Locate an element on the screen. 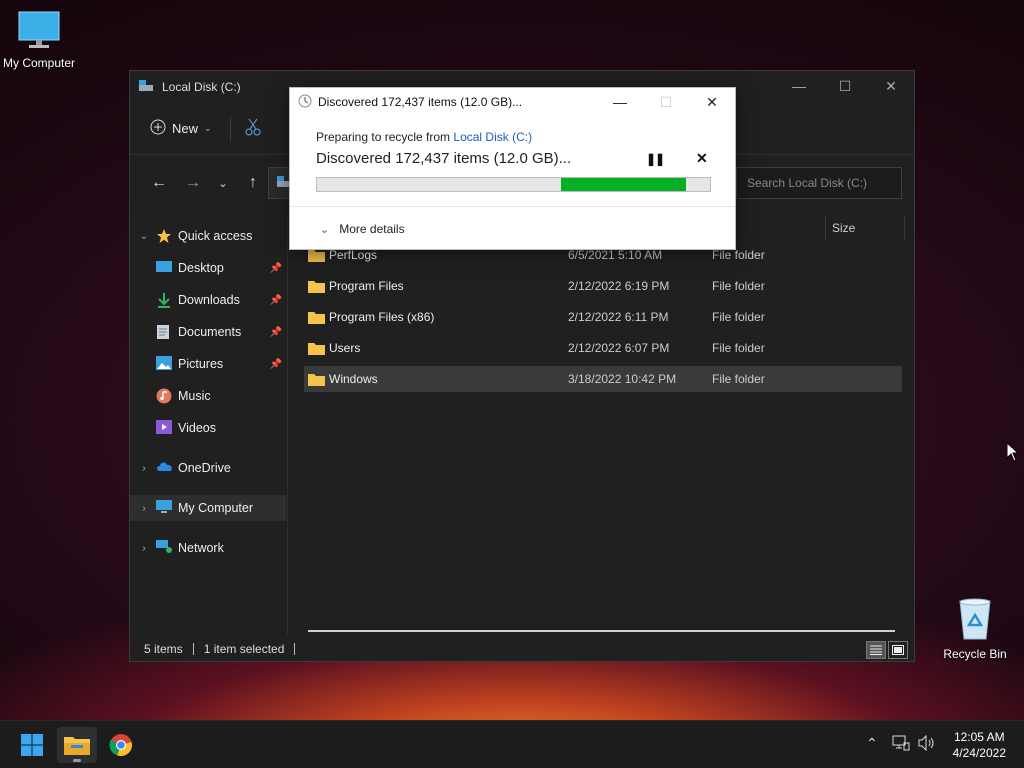 The width and height of the screenshot is (1024, 768). file-row: Users 2/12/2022 6:07 PM File folder is located at coordinates (603, 348).